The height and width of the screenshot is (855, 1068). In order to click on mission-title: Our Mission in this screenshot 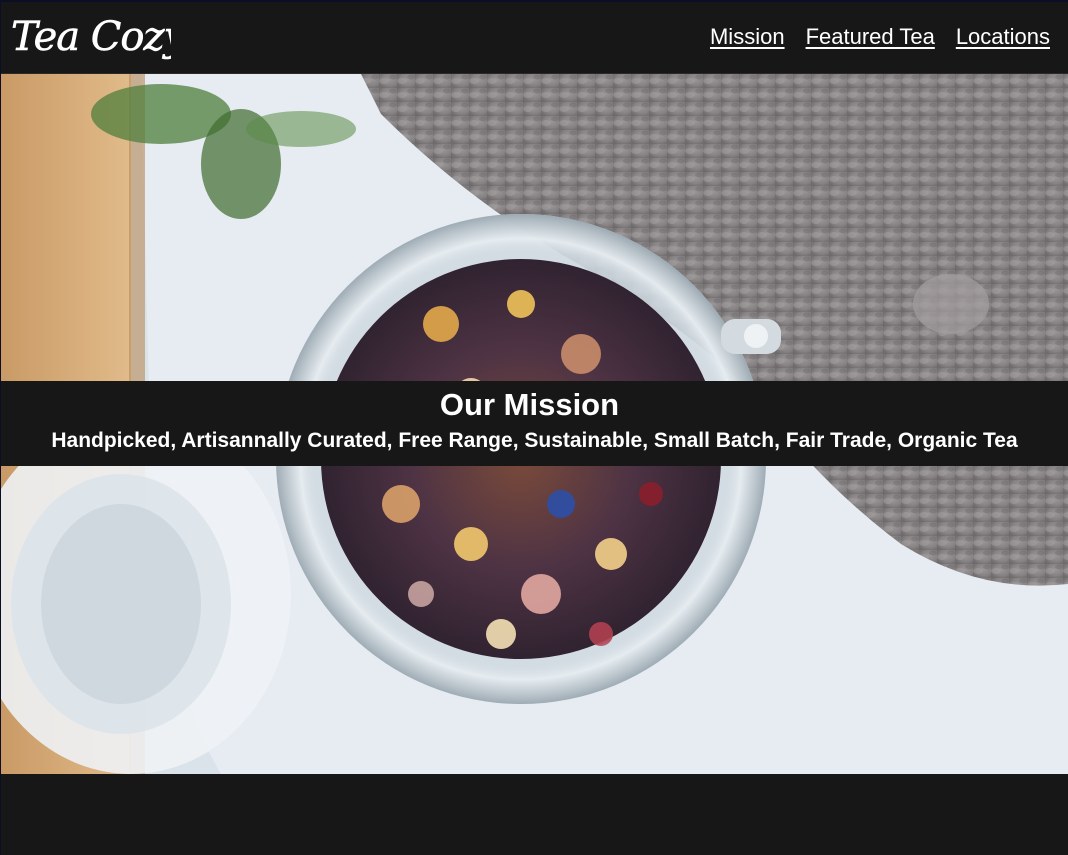, I will do `click(529, 404)`.